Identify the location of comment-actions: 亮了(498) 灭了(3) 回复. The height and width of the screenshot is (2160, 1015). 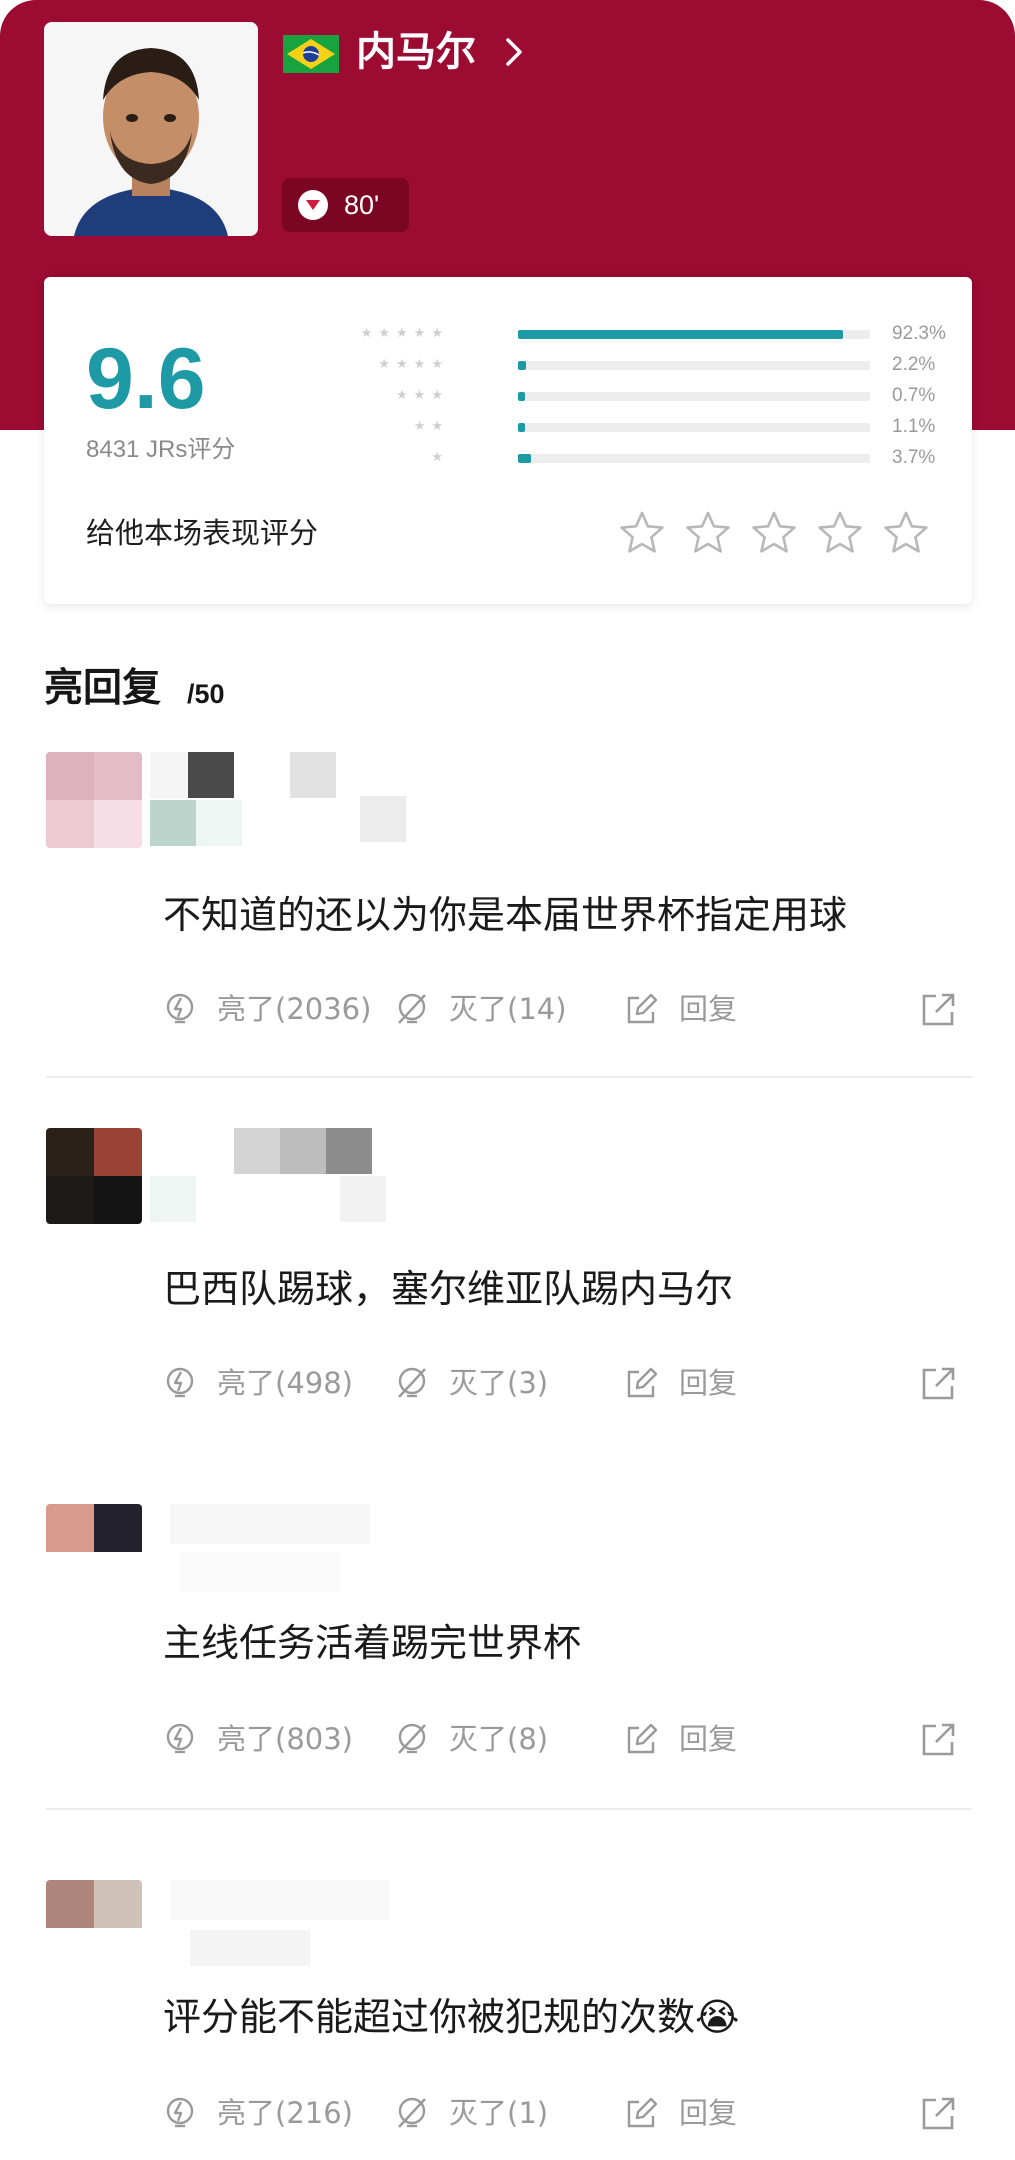
(563, 1383).